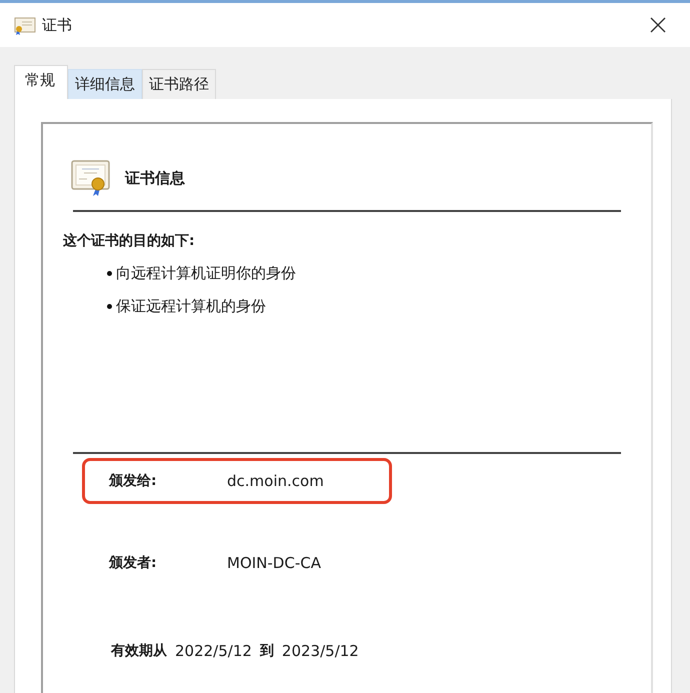 This screenshot has width=690, height=693. I want to click on tab: 证书路径, so click(179, 84).